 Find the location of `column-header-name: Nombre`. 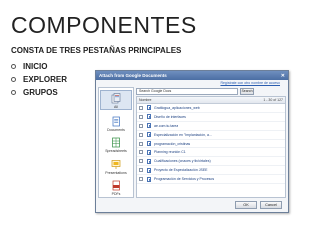

column-header-name: Nombre is located at coordinates (201, 100).